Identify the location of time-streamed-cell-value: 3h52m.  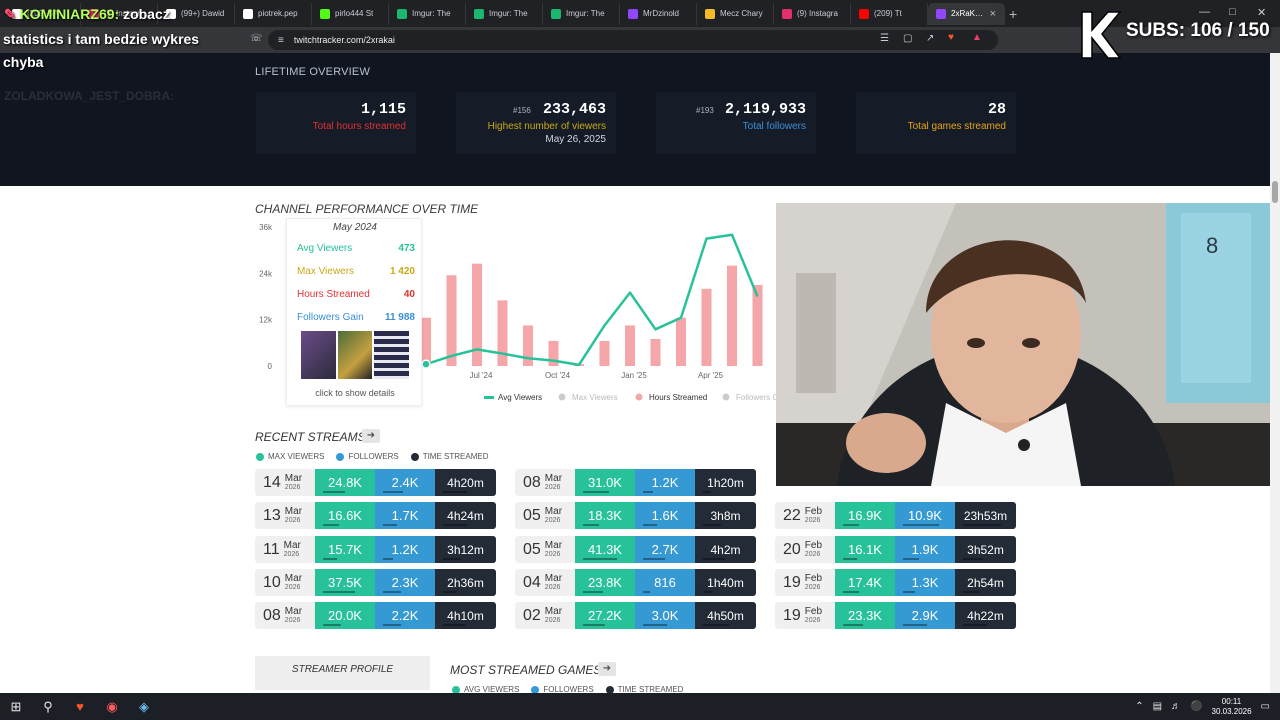
(985, 549).